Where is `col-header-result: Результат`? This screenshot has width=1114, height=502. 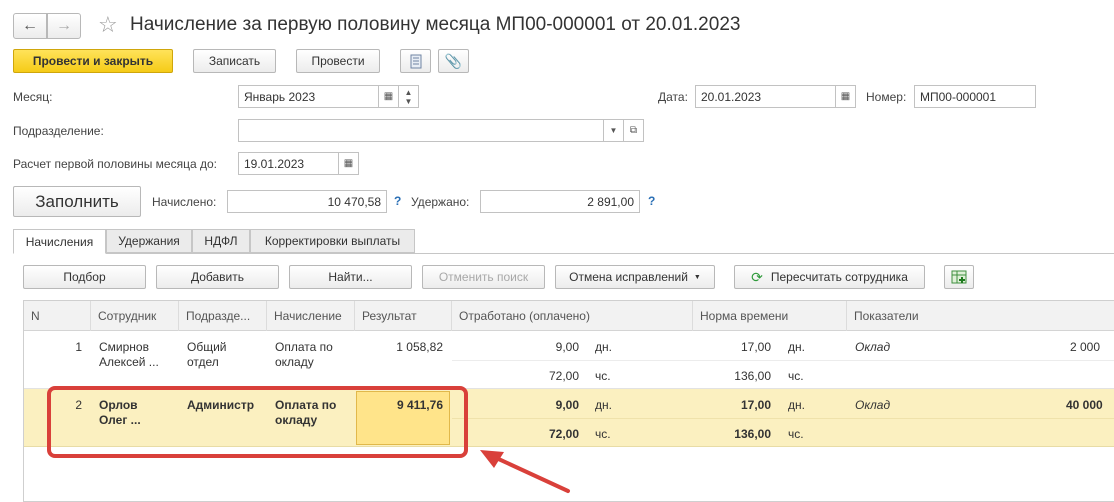 col-header-result: Результат is located at coordinates (403, 316).